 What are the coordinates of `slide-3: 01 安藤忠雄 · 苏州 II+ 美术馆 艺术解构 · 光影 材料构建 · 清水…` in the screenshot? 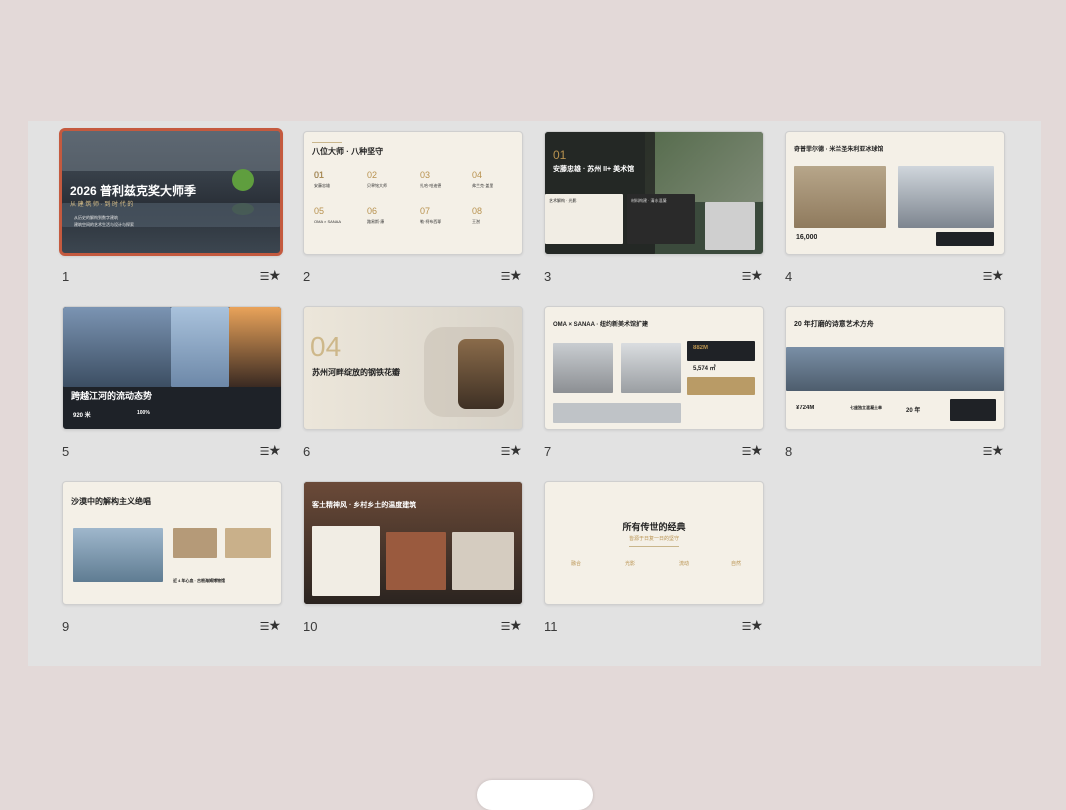 It's located at (654, 211).